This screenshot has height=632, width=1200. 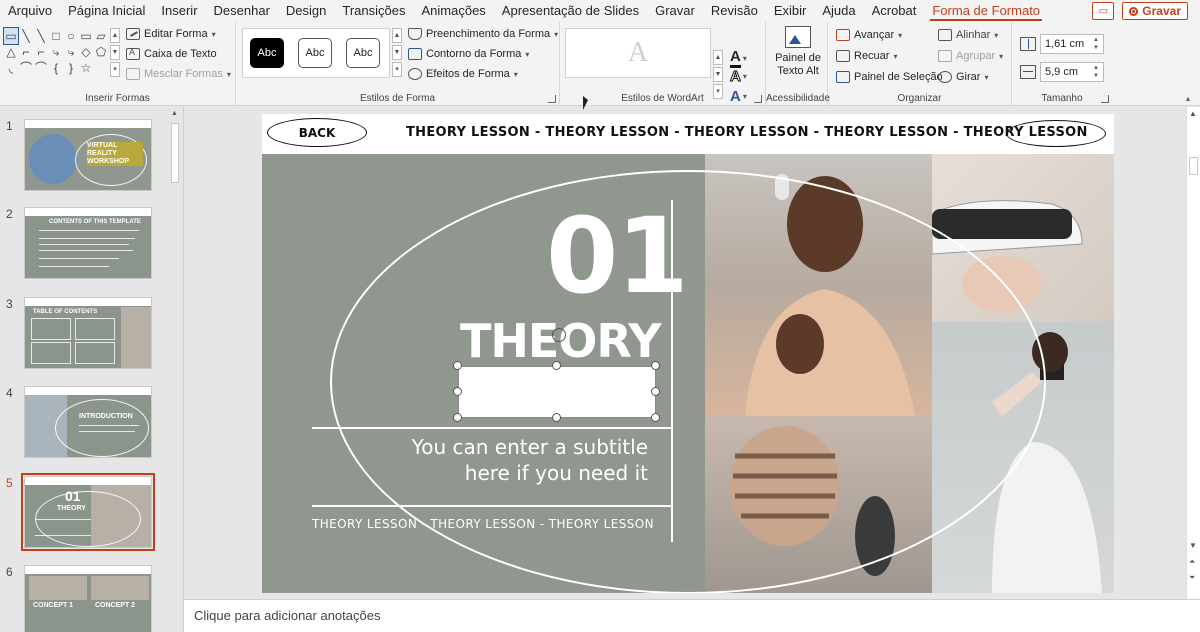 I want to click on resize-handle-tl, so click(x=457, y=365).